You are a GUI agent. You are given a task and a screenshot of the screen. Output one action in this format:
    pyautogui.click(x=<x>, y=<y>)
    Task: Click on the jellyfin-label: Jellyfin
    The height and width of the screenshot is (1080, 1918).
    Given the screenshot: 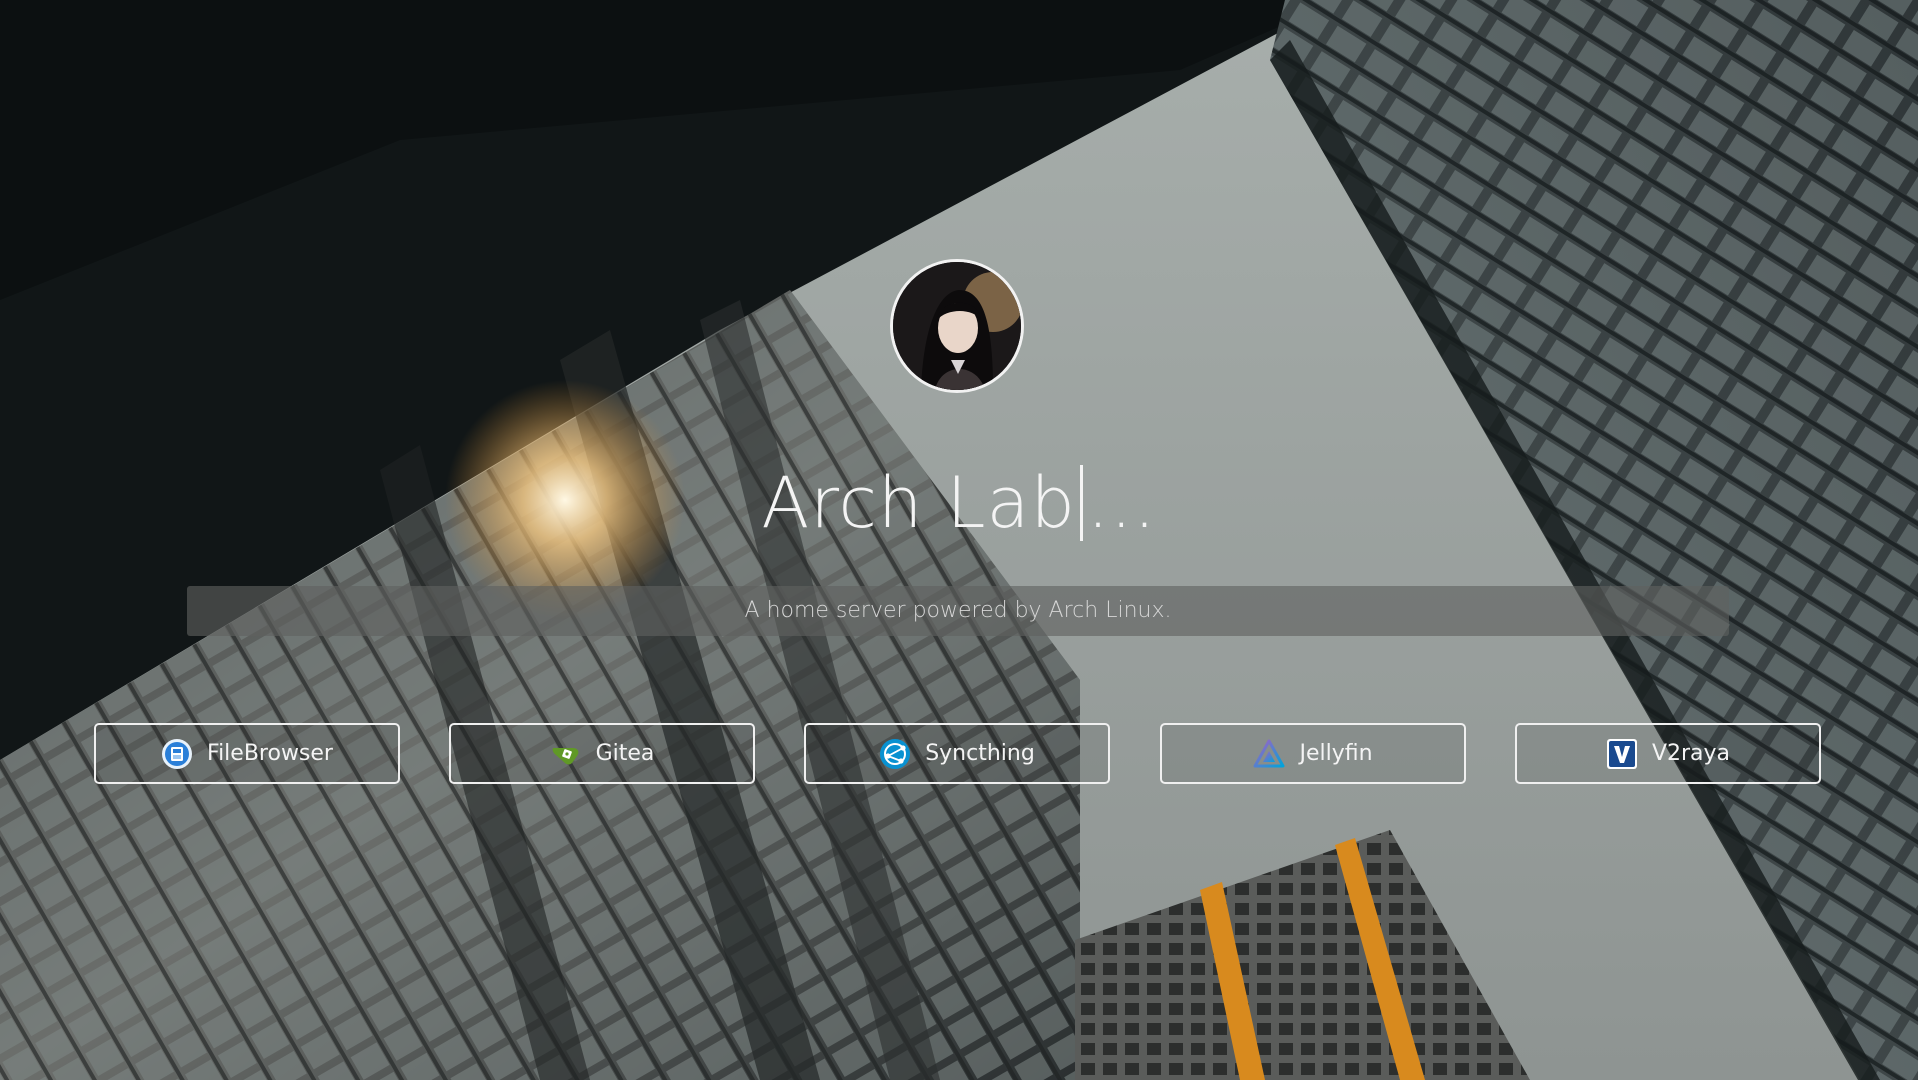 What is the action you would take?
    pyautogui.click(x=1336, y=753)
    